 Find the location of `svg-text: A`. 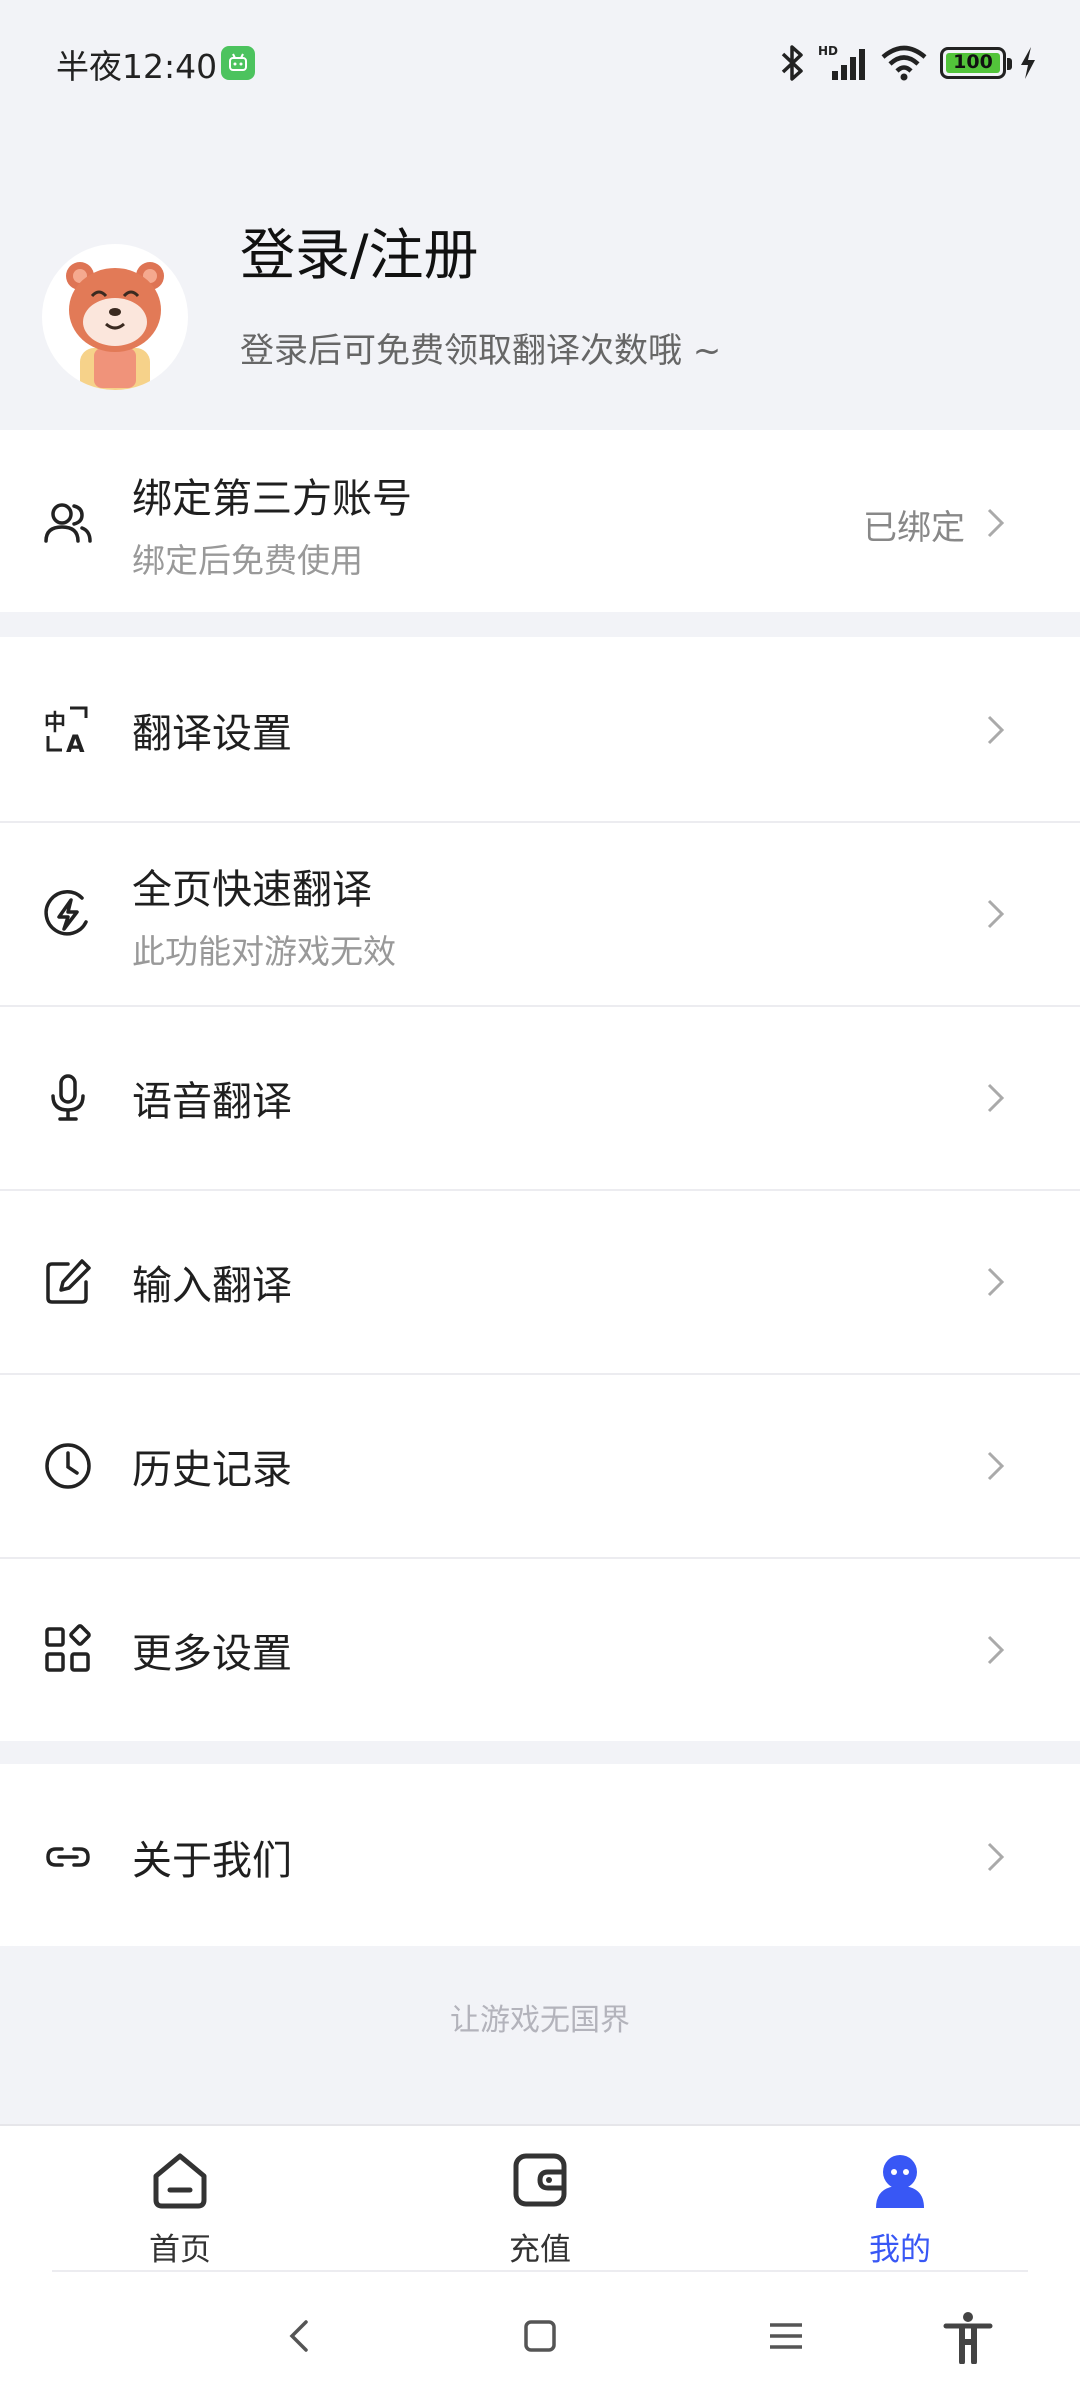

svg-text: A is located at coordinates (75, 743).